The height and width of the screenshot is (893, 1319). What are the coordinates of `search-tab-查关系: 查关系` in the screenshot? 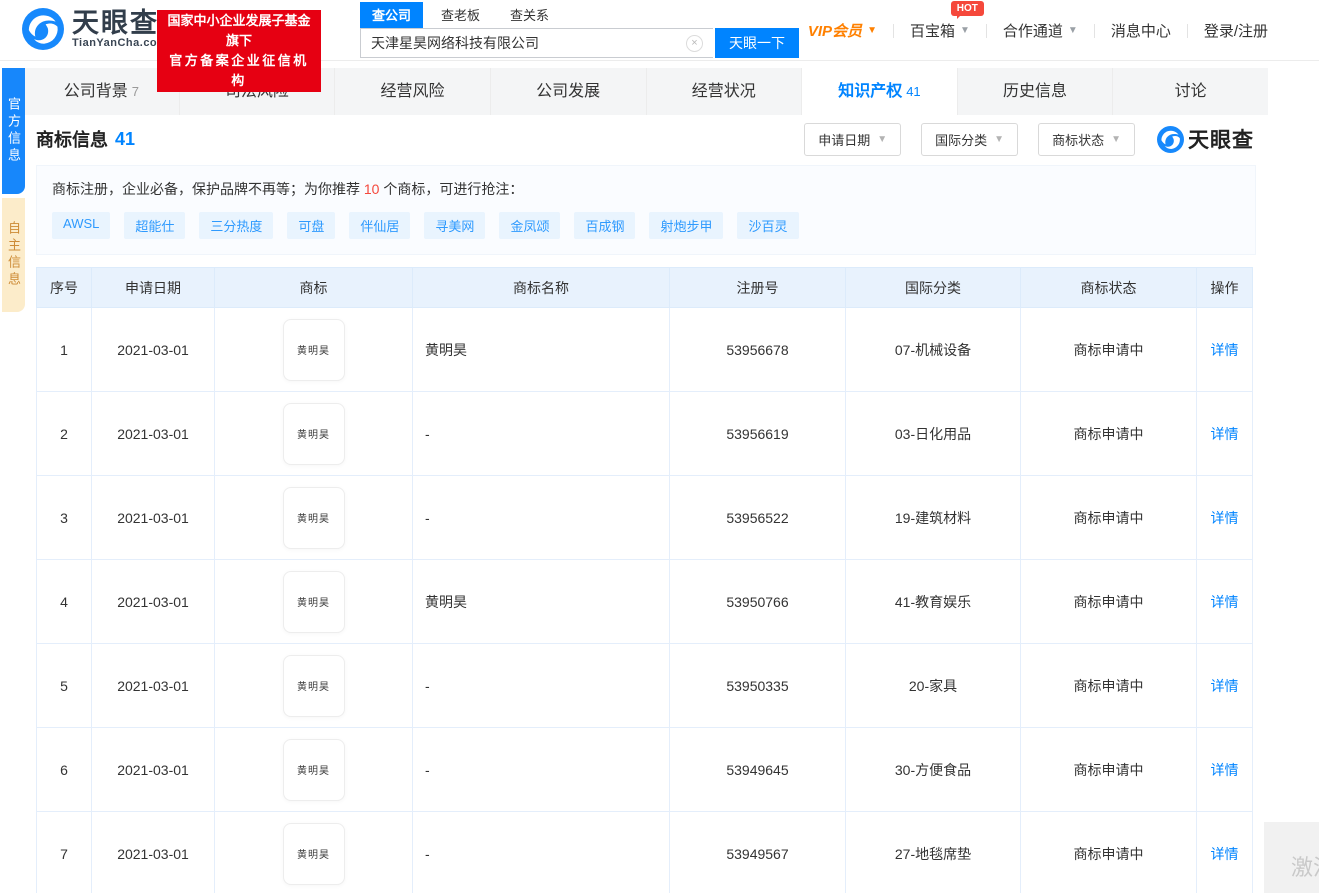 It's located at (529, 15).